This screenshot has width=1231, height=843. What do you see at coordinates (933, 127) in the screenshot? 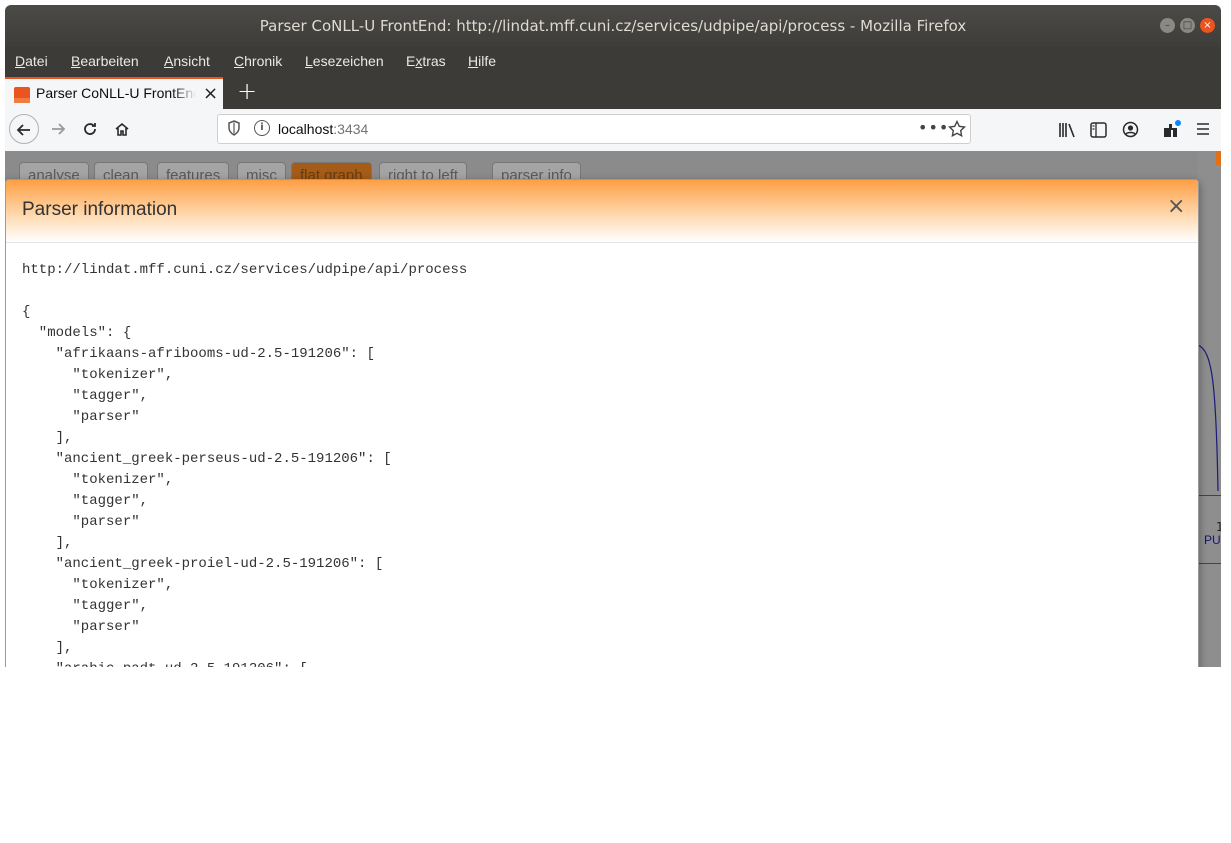
I see `page-actions-icon: •••` at bounding box center [933, 127].